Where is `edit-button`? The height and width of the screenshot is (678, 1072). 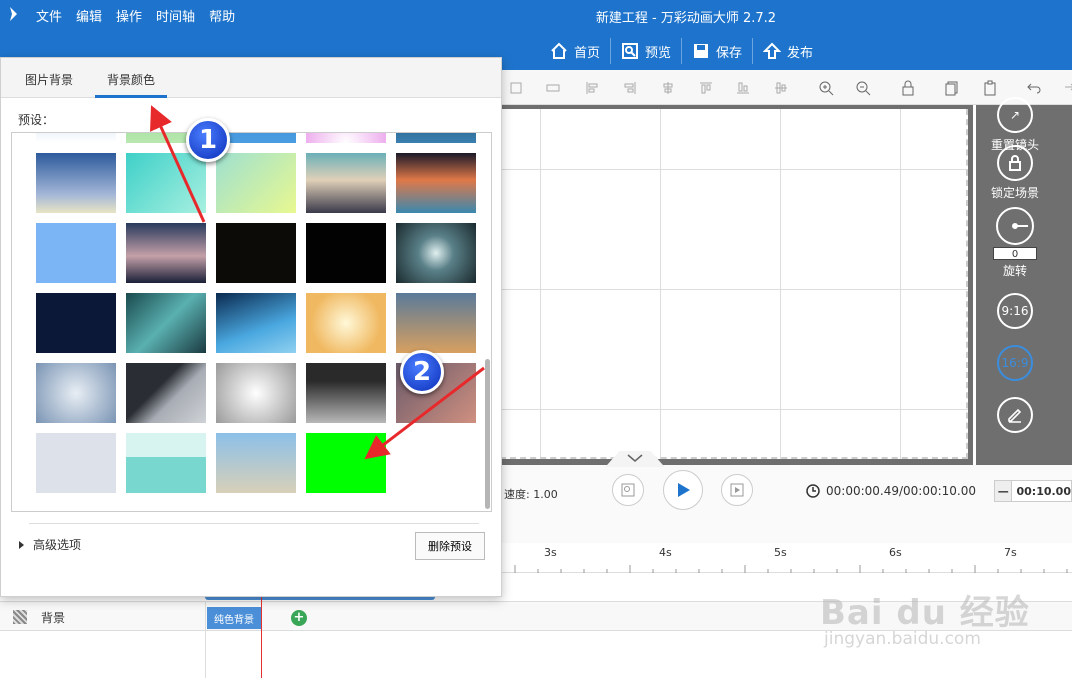 edit-button is located at coordinates (1015, 415).